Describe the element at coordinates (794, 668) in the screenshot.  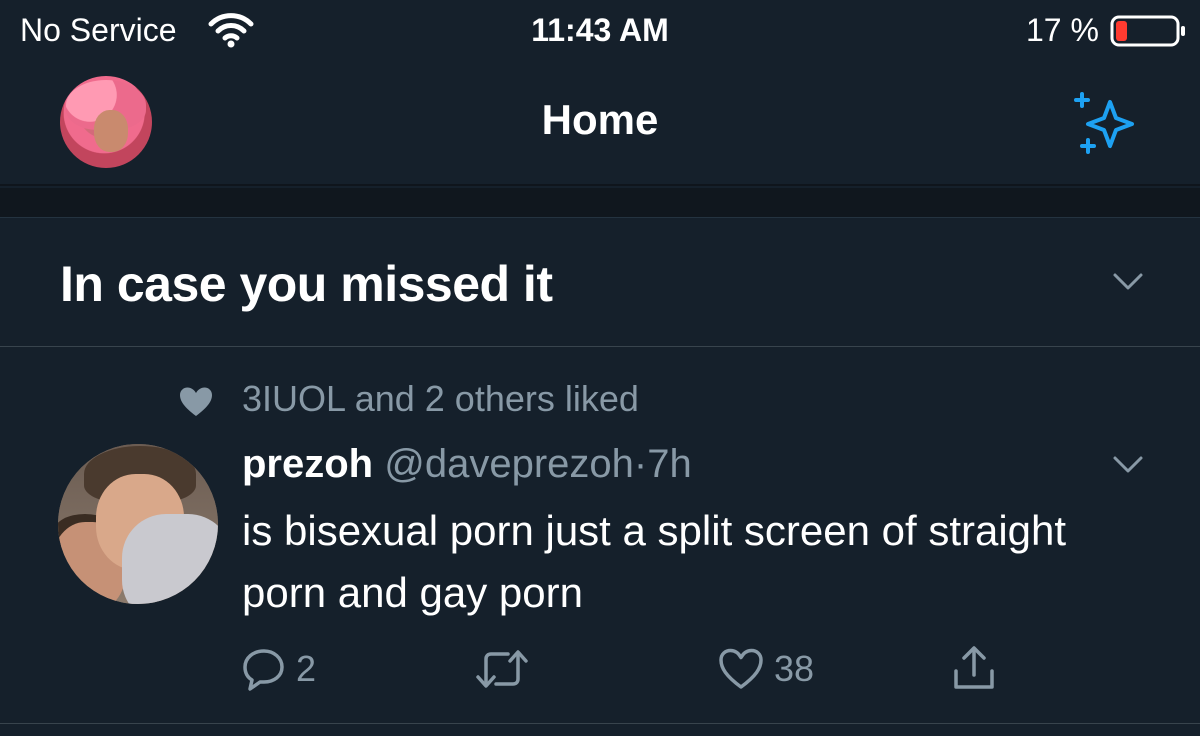
I see `like-count: 38` at that location.